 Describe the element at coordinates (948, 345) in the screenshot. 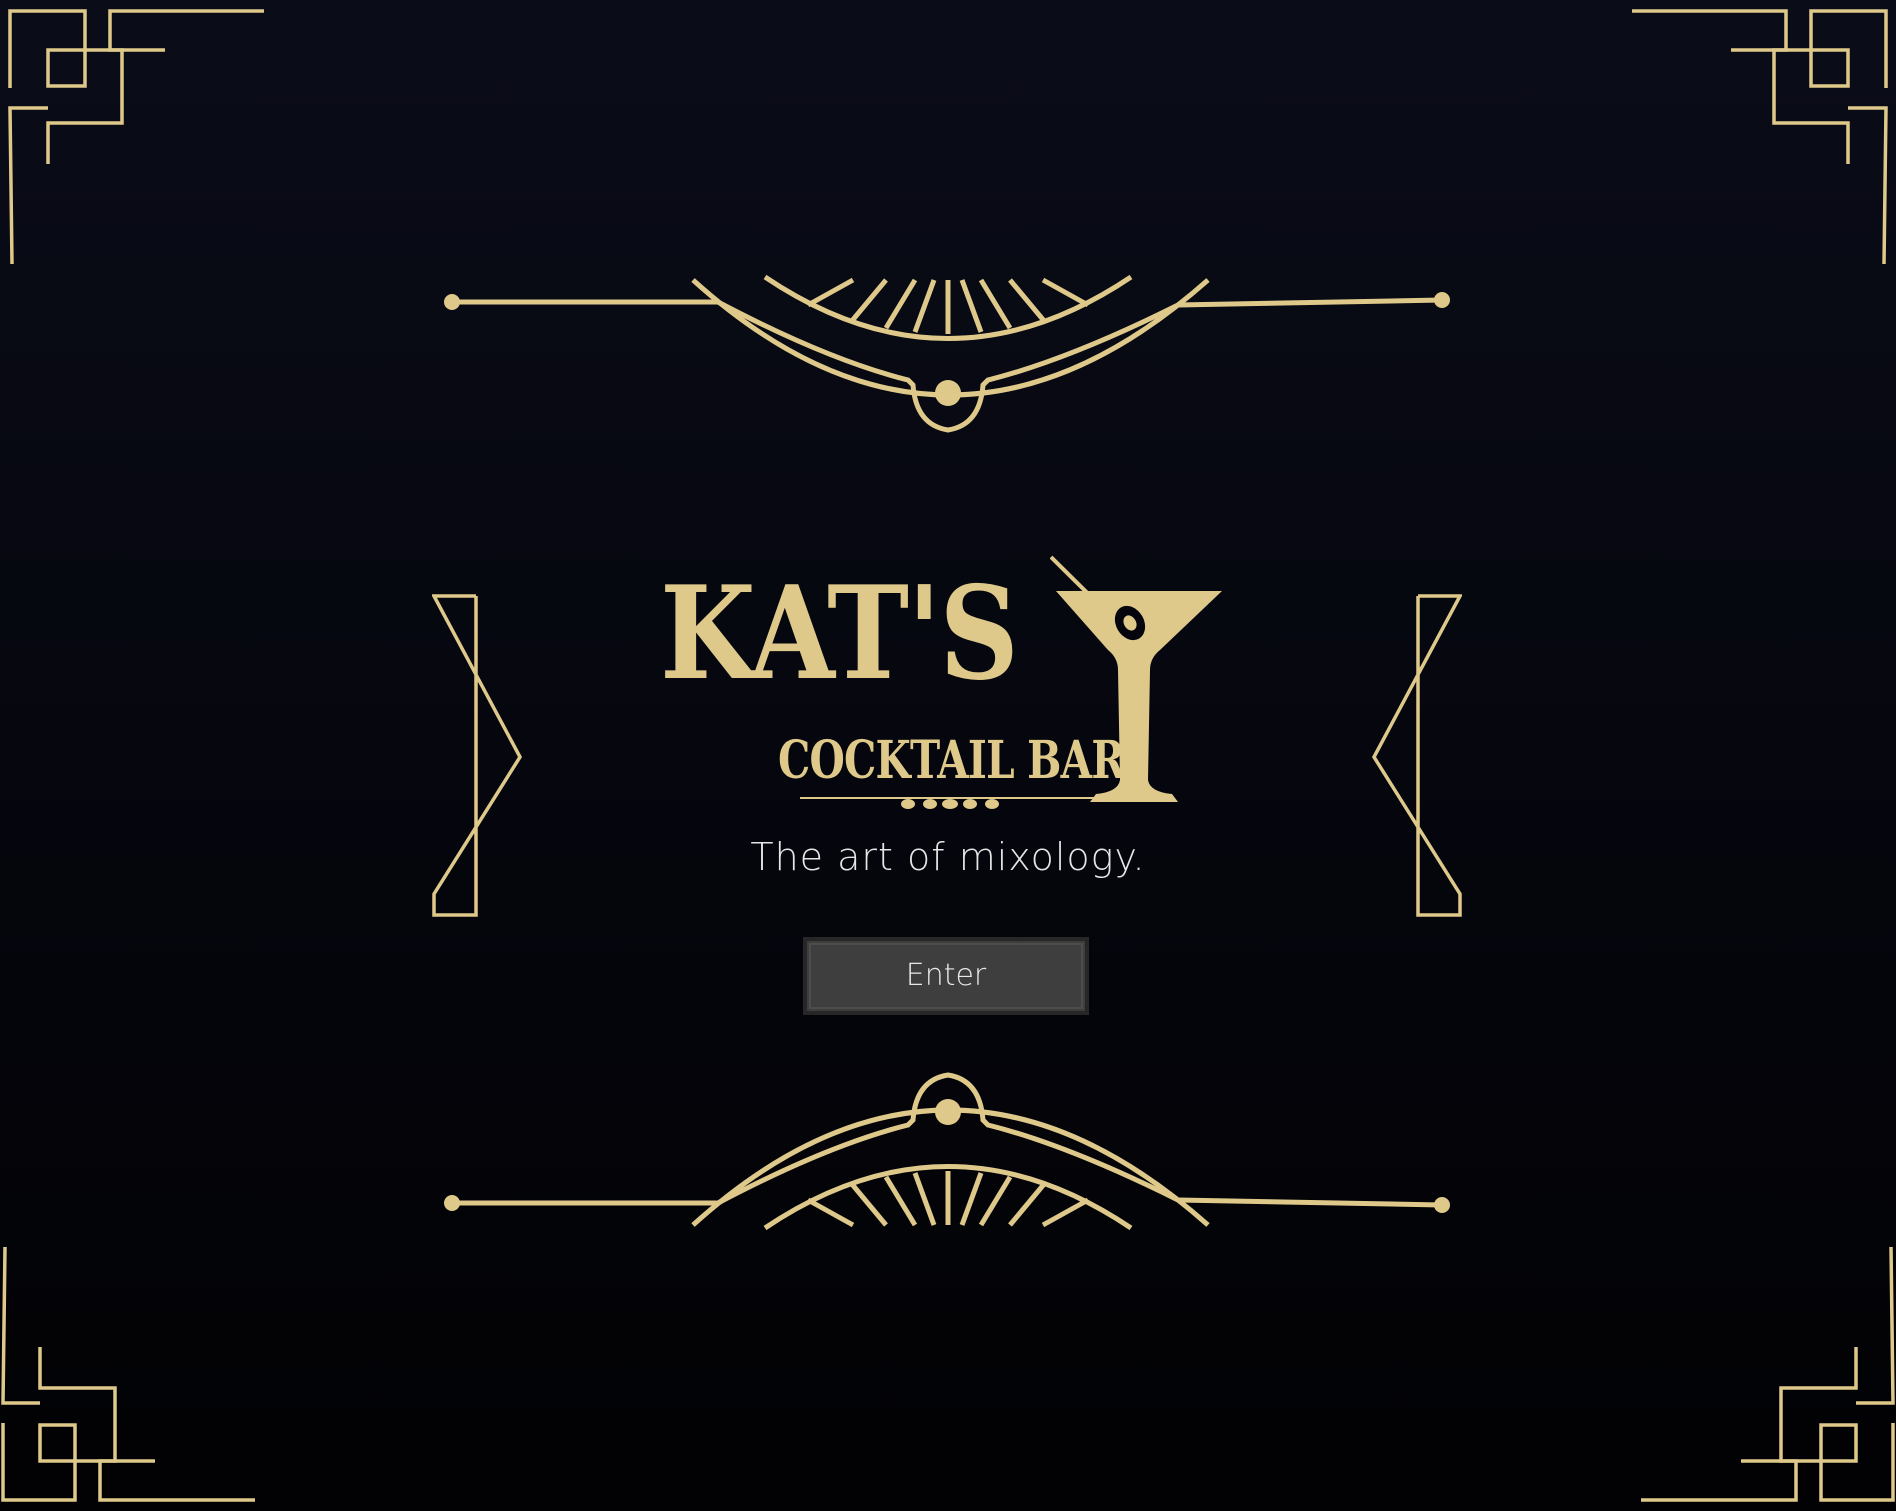

I see `art-deco-fan-top` at that location.